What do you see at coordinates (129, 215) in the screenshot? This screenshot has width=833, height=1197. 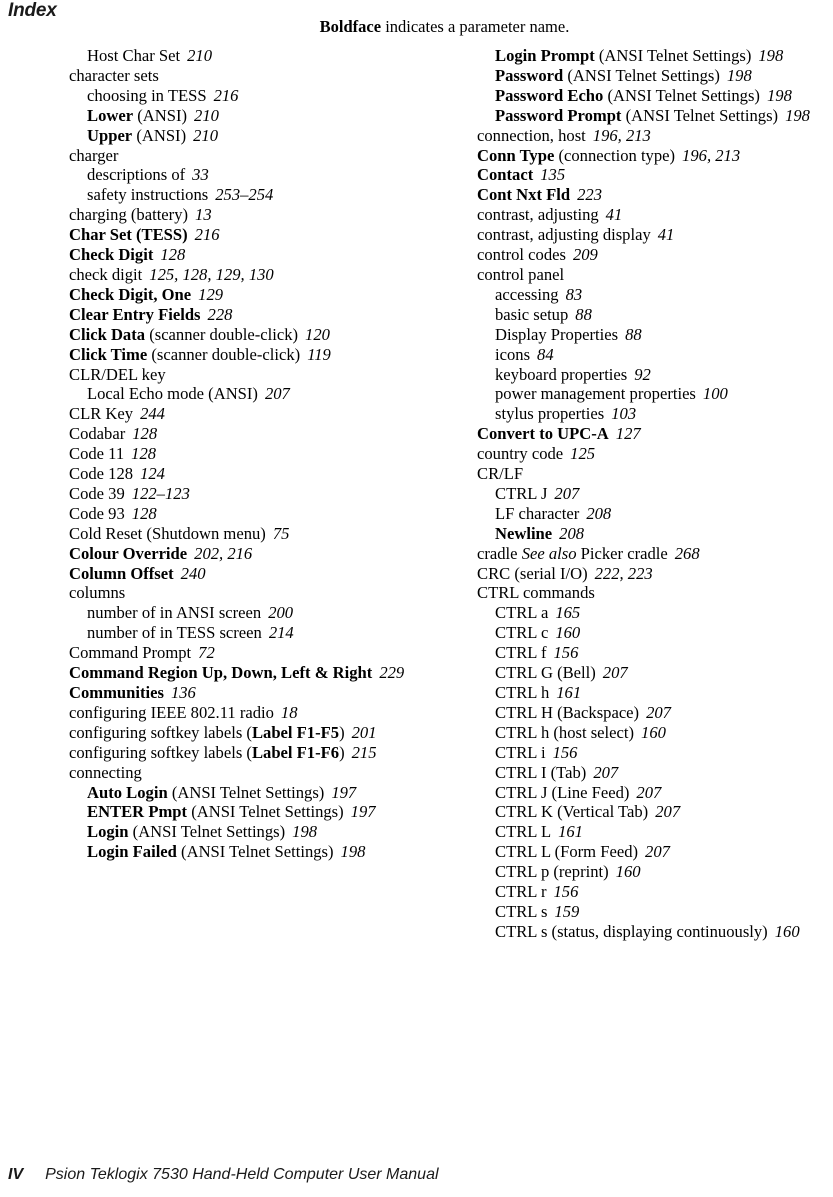 I see `entry-term: charging (battery)` at bounding box center [129, 215].